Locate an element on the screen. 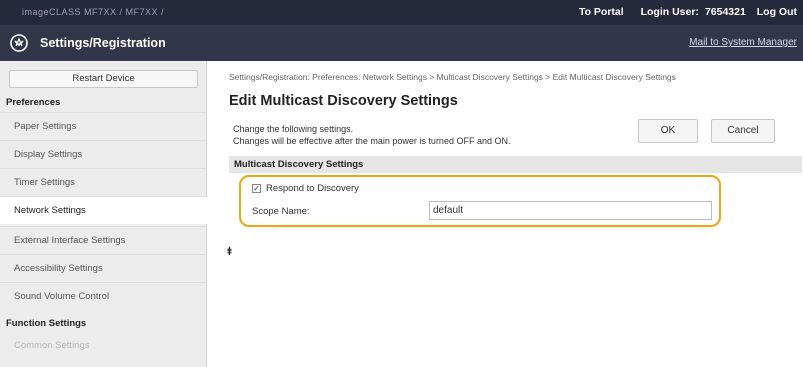 Image resolution: width=803 pixels, height=367 pixels. page-title: Edit Multicast Discovery Settings is located at coordinates (343, 101).